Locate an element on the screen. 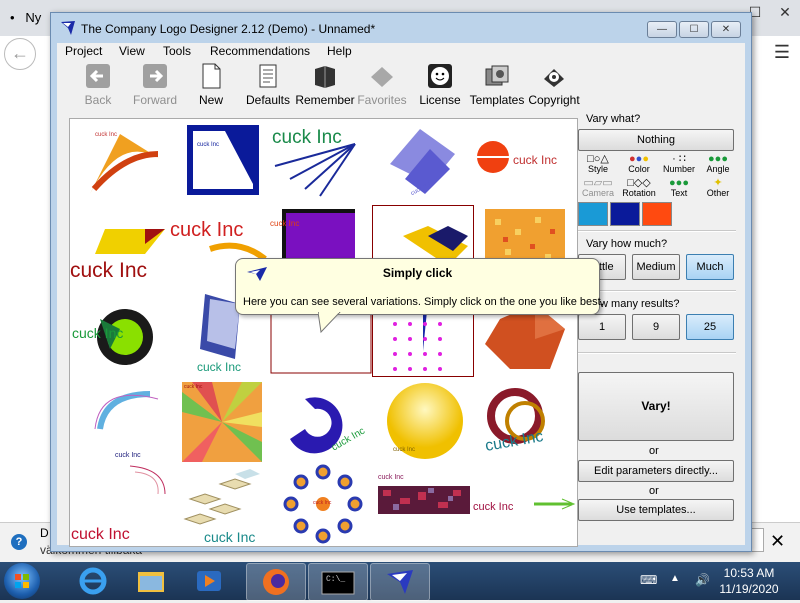 This screenshot has width=800, height=603. taskbar-firefox is located at coordinates (276, 582).